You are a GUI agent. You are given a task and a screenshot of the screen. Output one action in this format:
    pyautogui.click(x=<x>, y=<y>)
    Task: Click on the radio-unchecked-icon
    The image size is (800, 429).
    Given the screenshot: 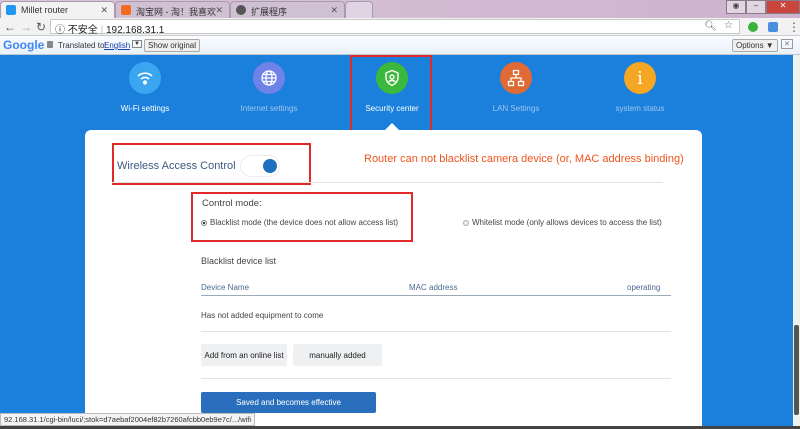 What is the action you would take?
    pyautogui.click(x=466, y=222)
    